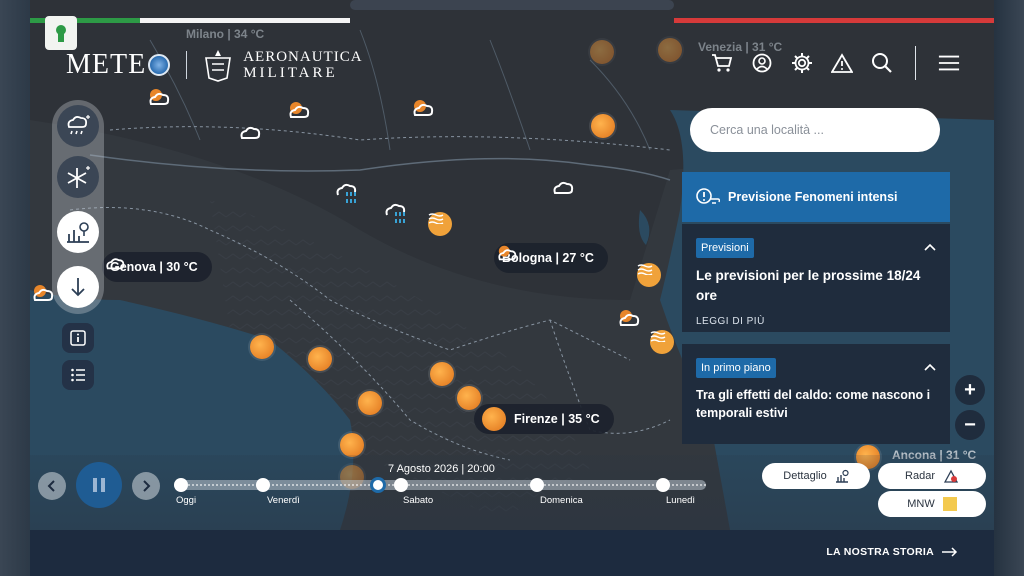 The height and width of the screenshot is (576, 1024). I want to click on logo-am-line2: MILITARE, so click(290, 73).